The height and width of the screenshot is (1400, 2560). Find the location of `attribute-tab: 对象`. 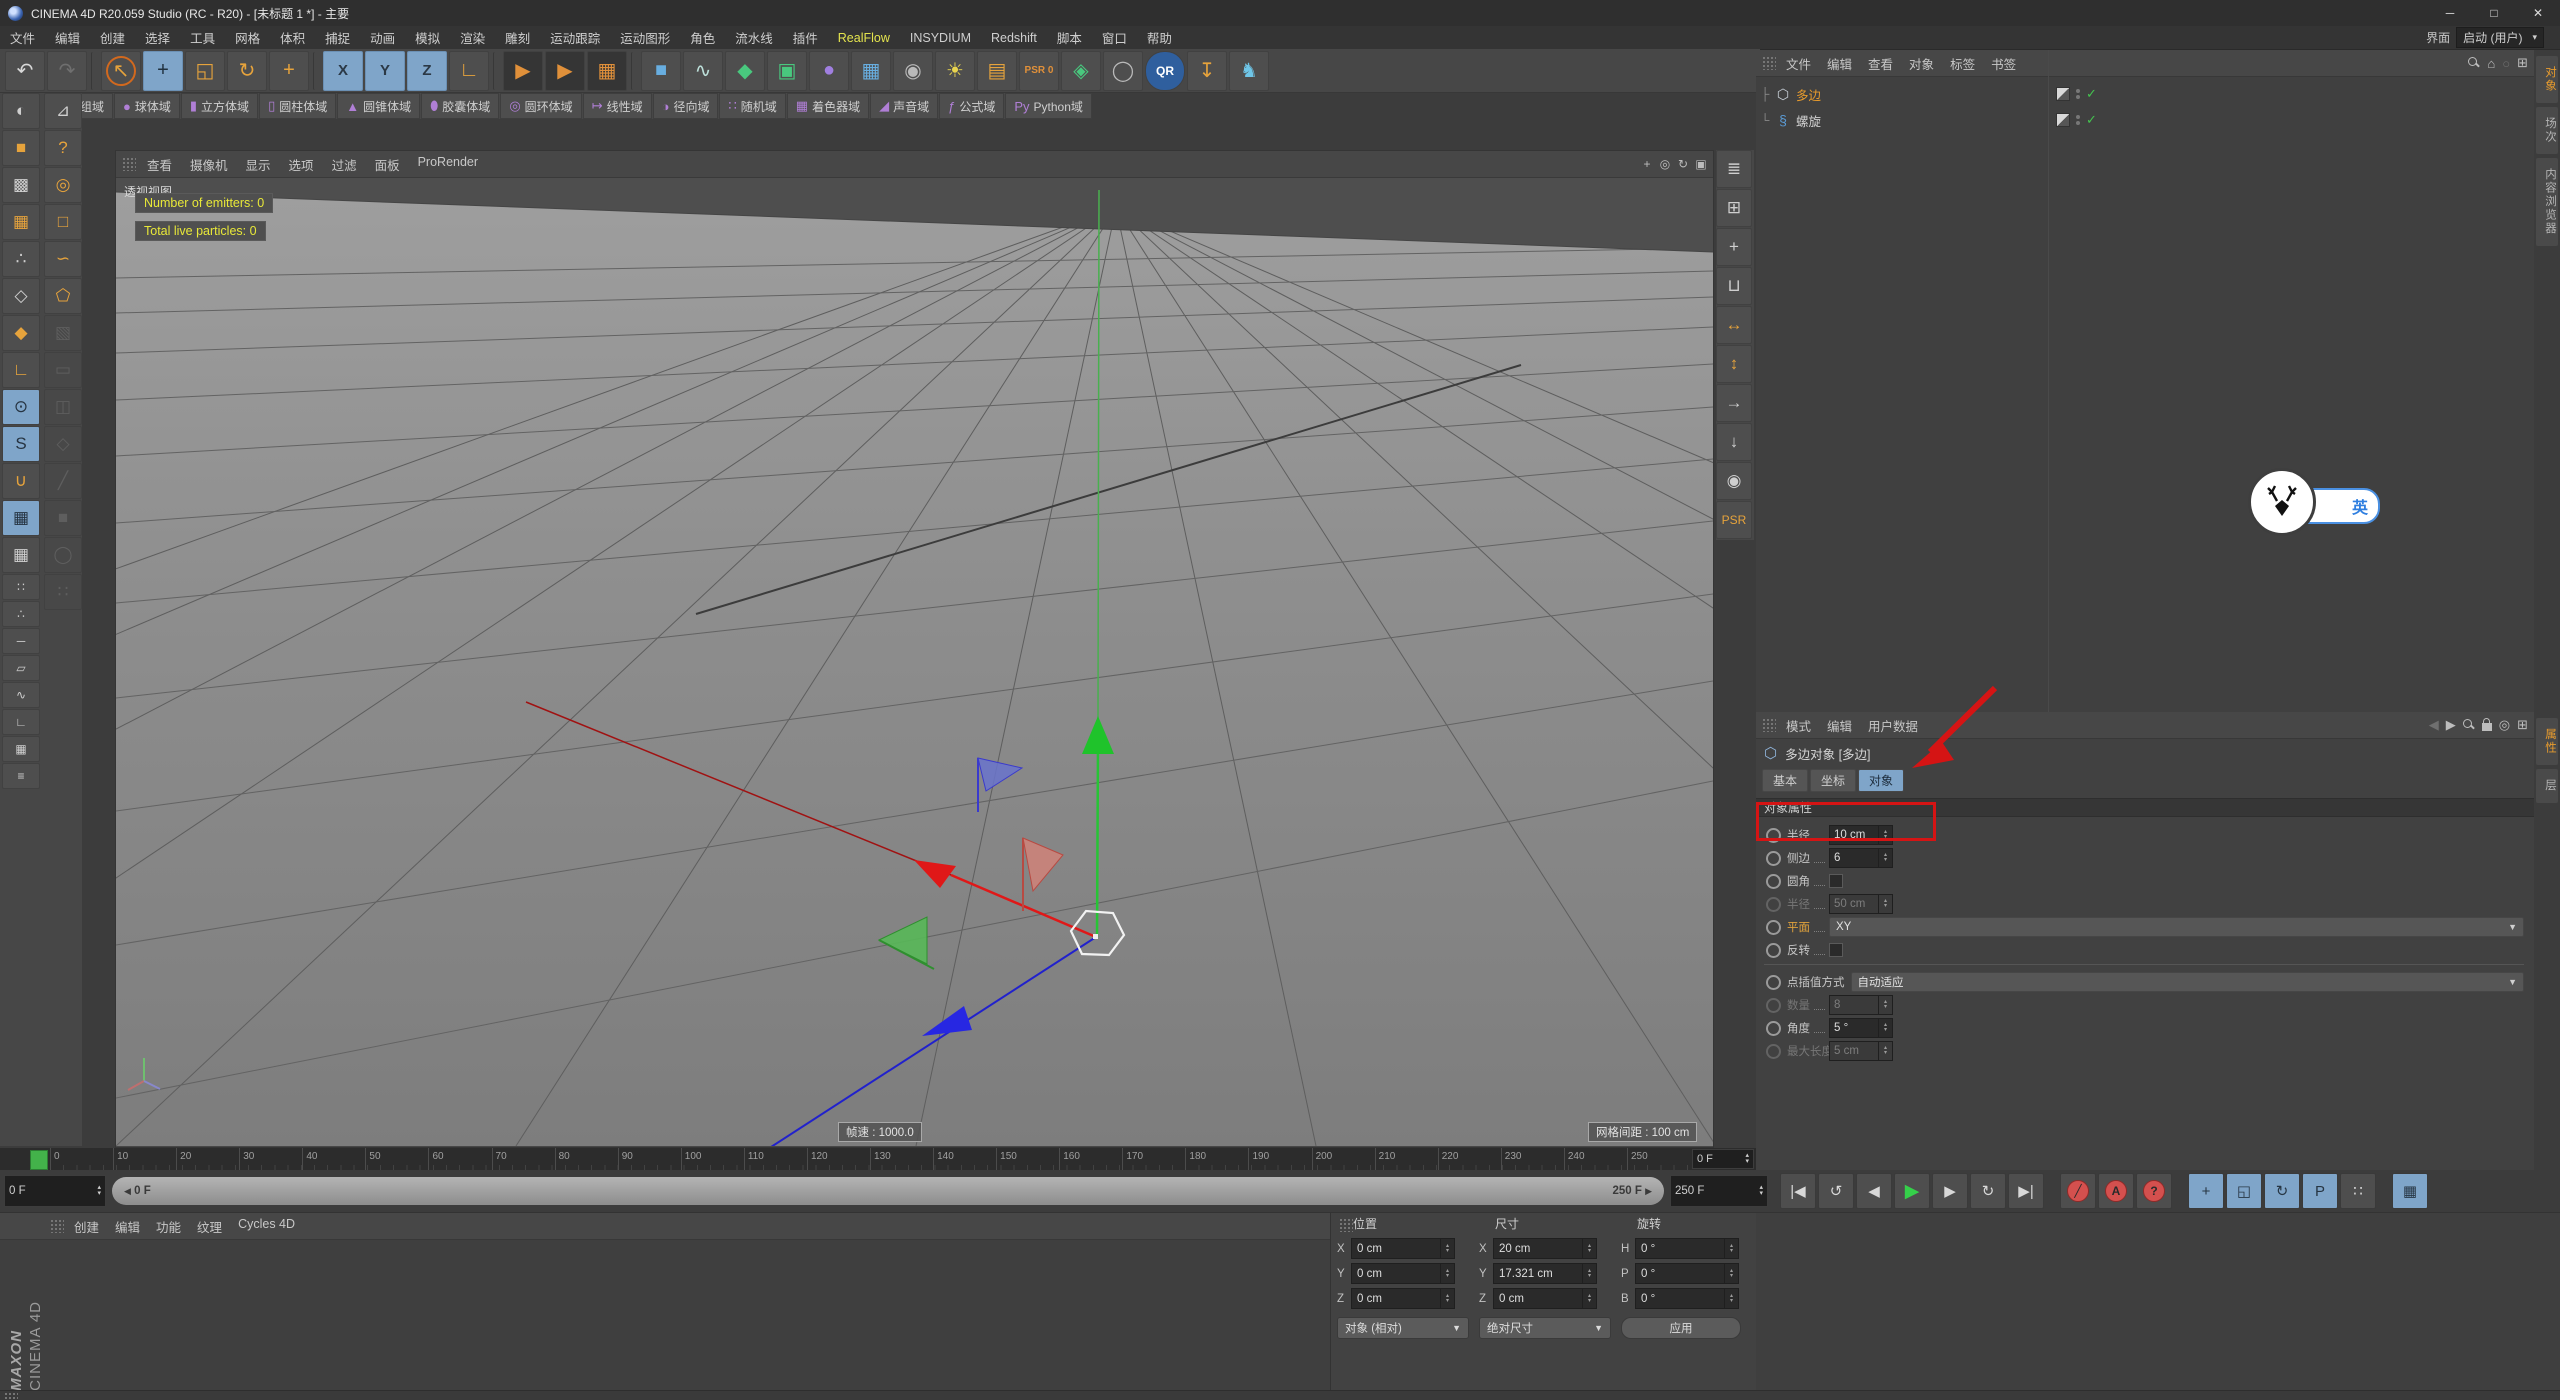

attribute-tab: 对象 is located at coordinates (1881, 780).